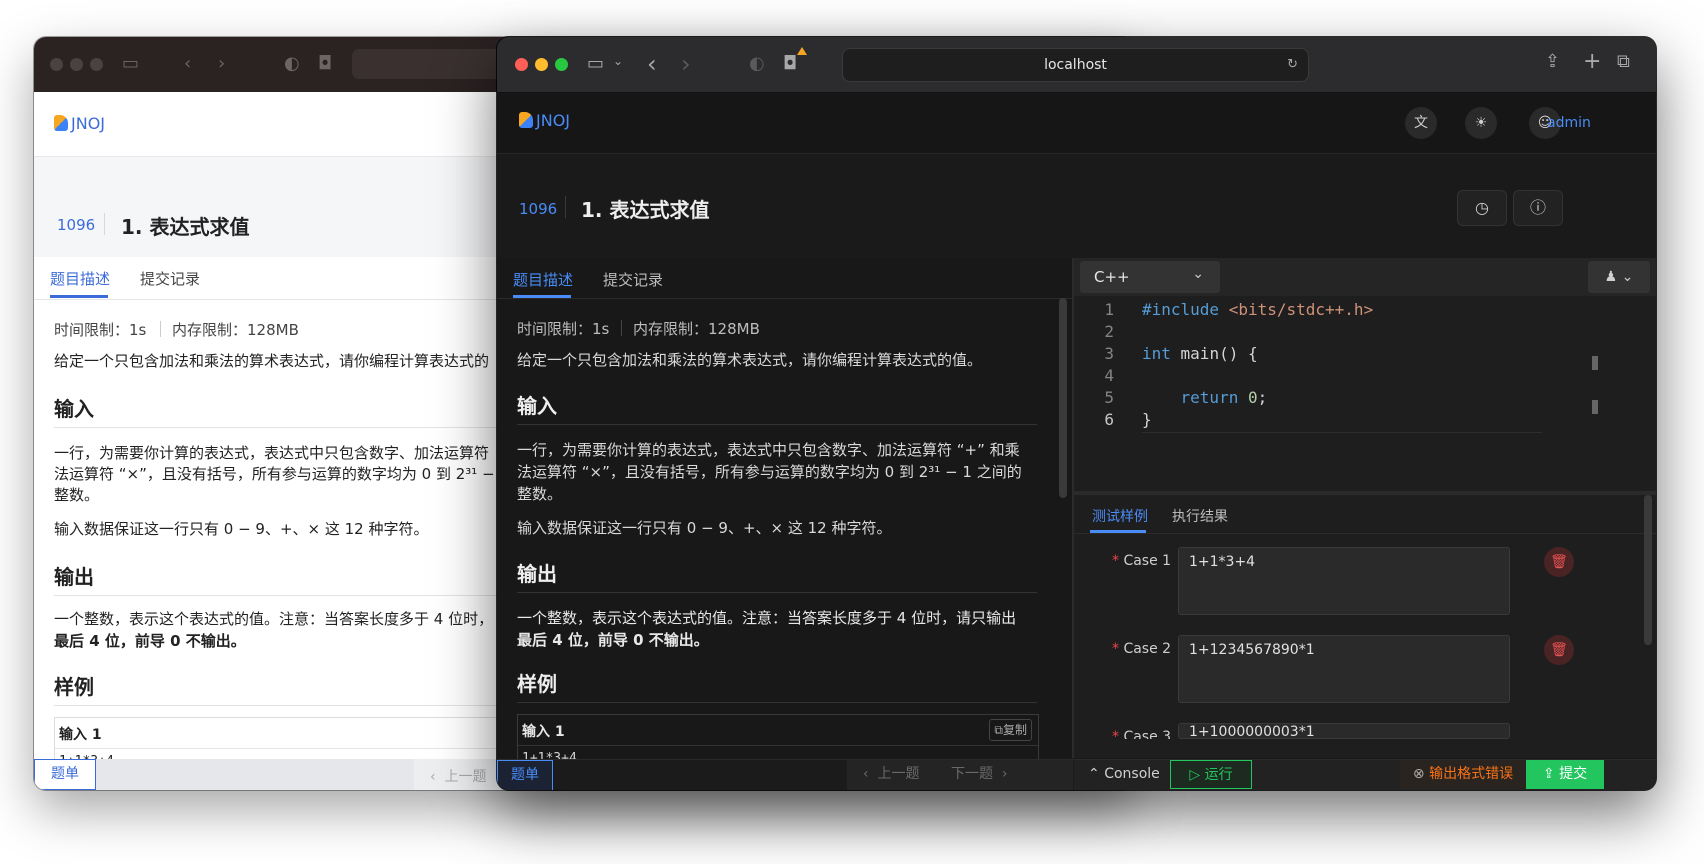 This screenshot has height=864, width=1704. Describe the element at coordinates (1109, 419) in the screenshot. I see `line-number: 6` at that location.